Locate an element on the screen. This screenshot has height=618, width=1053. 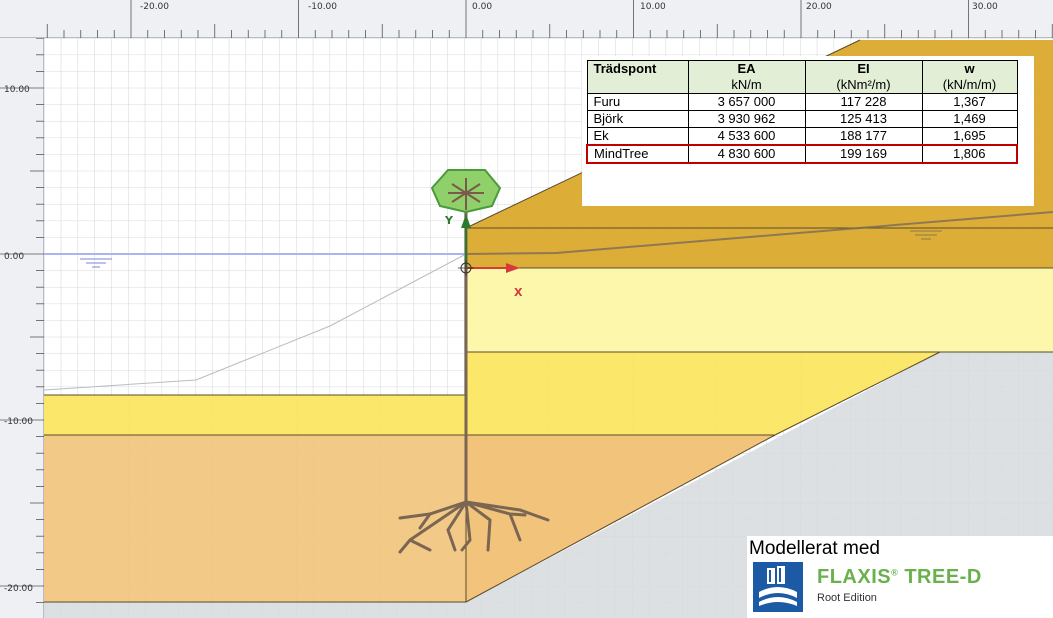
cell-ei: 117 228 is located at coordinates (863, 102).